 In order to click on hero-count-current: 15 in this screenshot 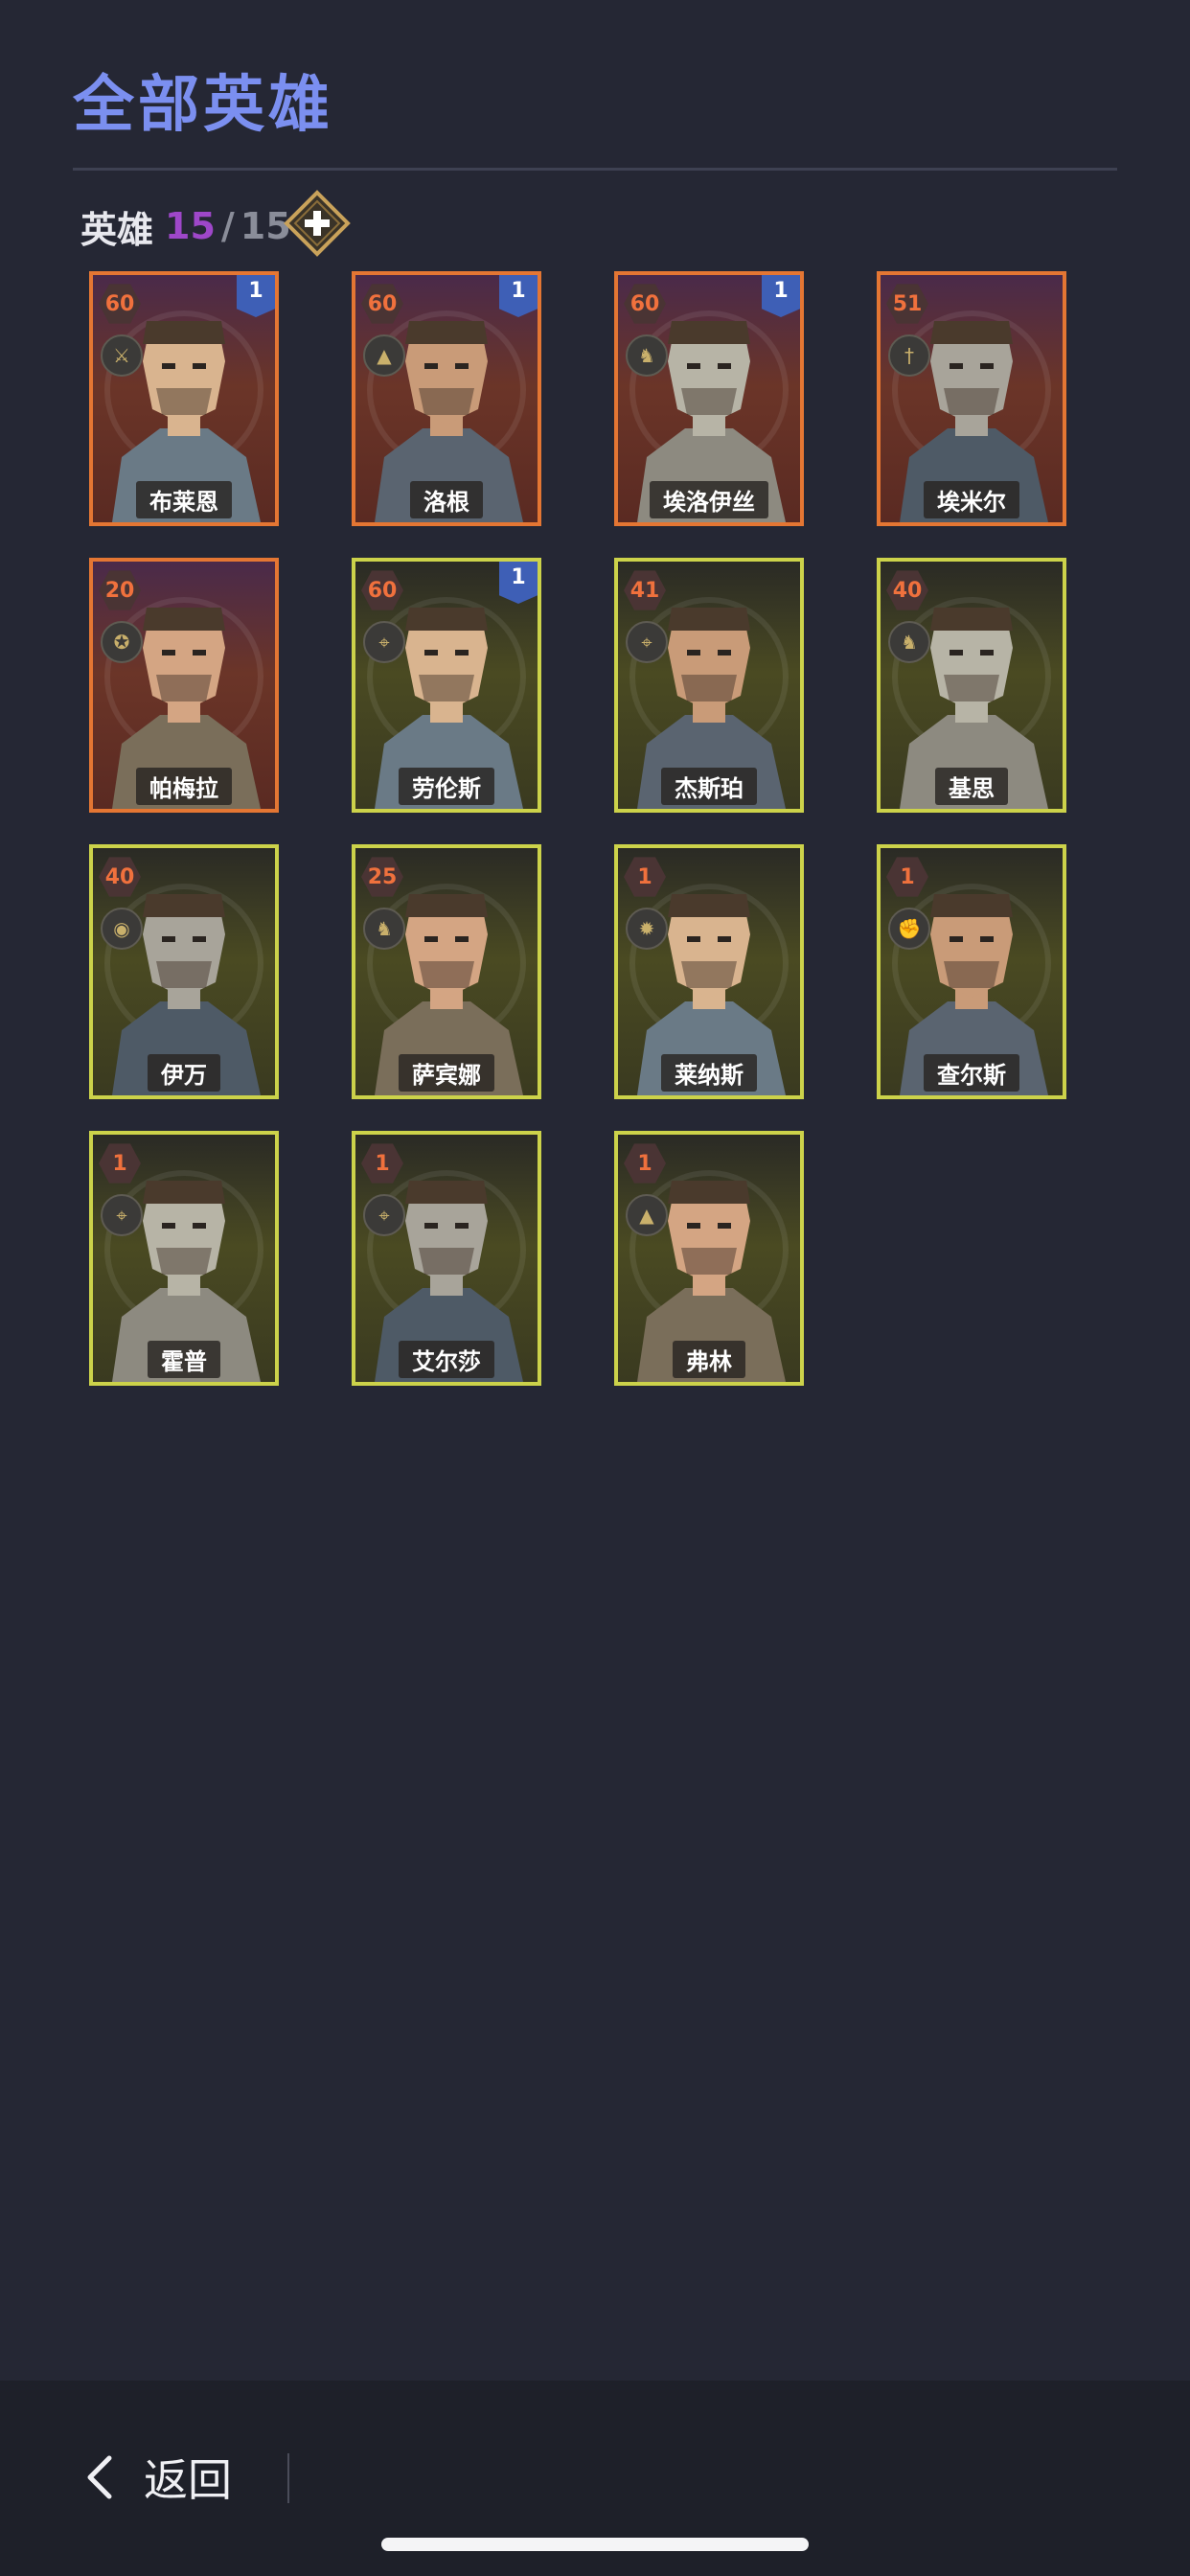, I will do `click(191, 226)`.